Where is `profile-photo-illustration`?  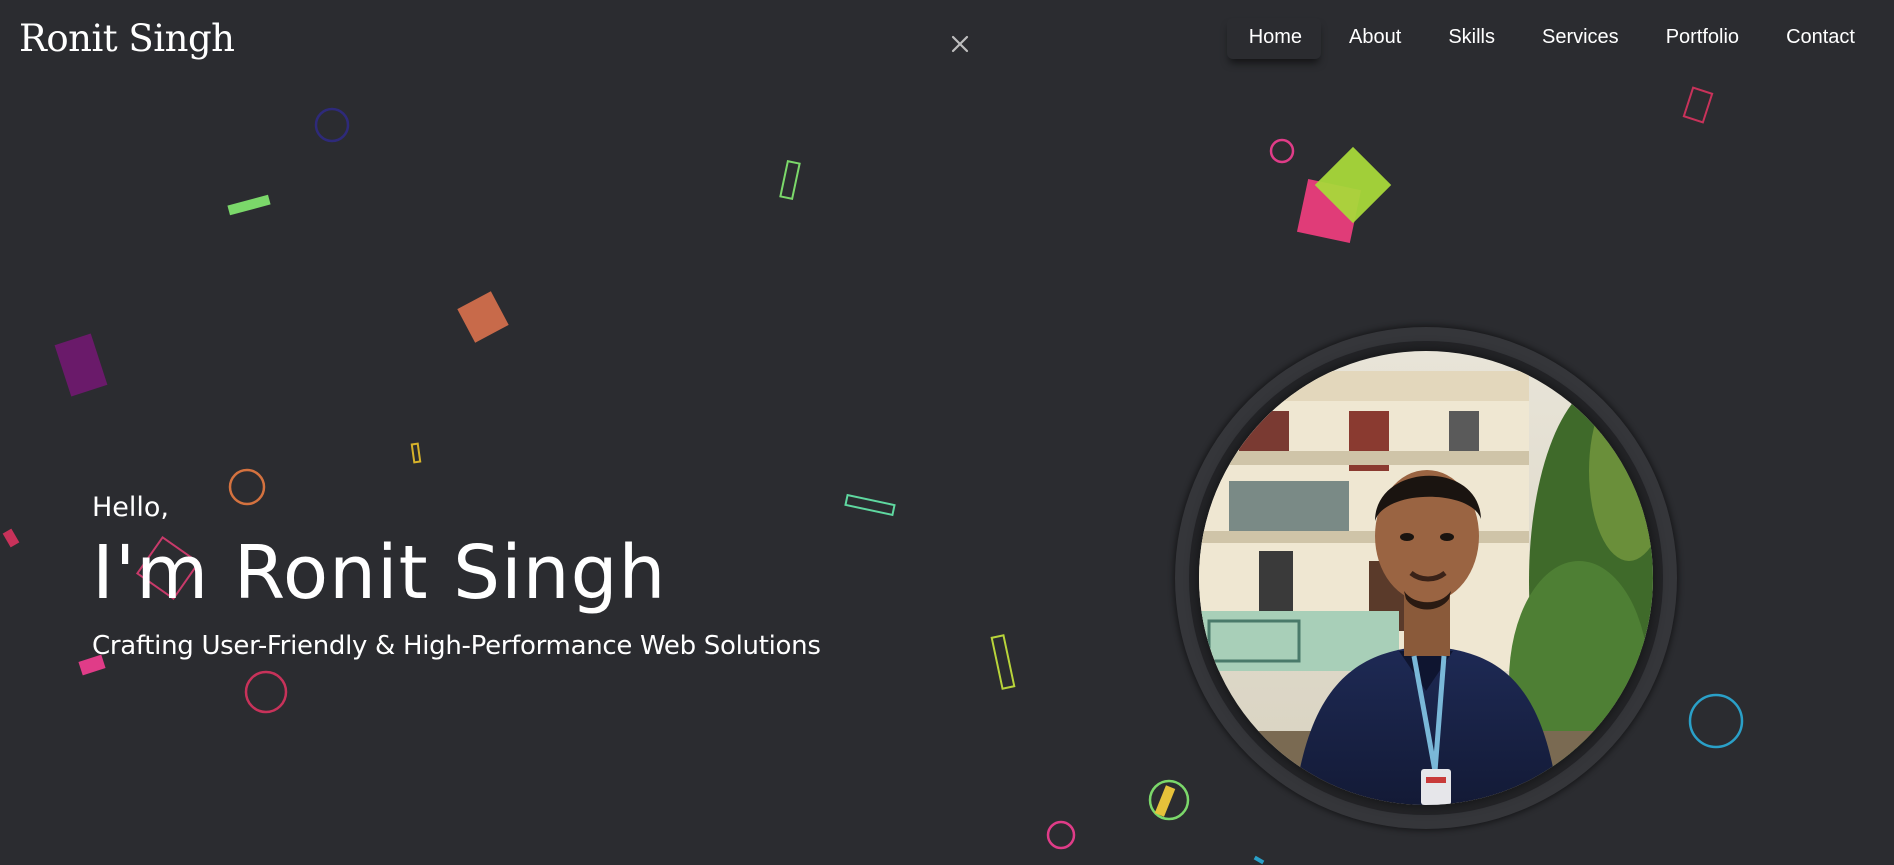 profile-photo-illustration is located at coordinates (1426, 578).